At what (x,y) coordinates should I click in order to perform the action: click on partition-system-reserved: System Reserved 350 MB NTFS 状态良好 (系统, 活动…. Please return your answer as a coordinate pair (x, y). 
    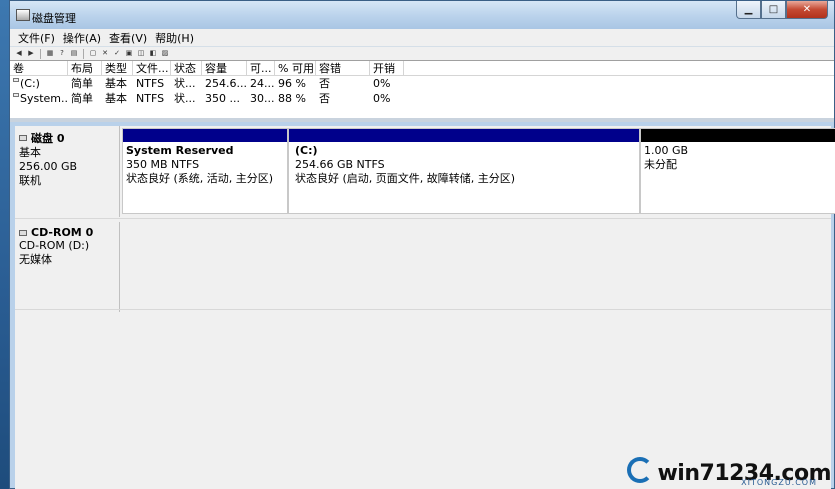
    Looking at the image, I should click on (205, 171).